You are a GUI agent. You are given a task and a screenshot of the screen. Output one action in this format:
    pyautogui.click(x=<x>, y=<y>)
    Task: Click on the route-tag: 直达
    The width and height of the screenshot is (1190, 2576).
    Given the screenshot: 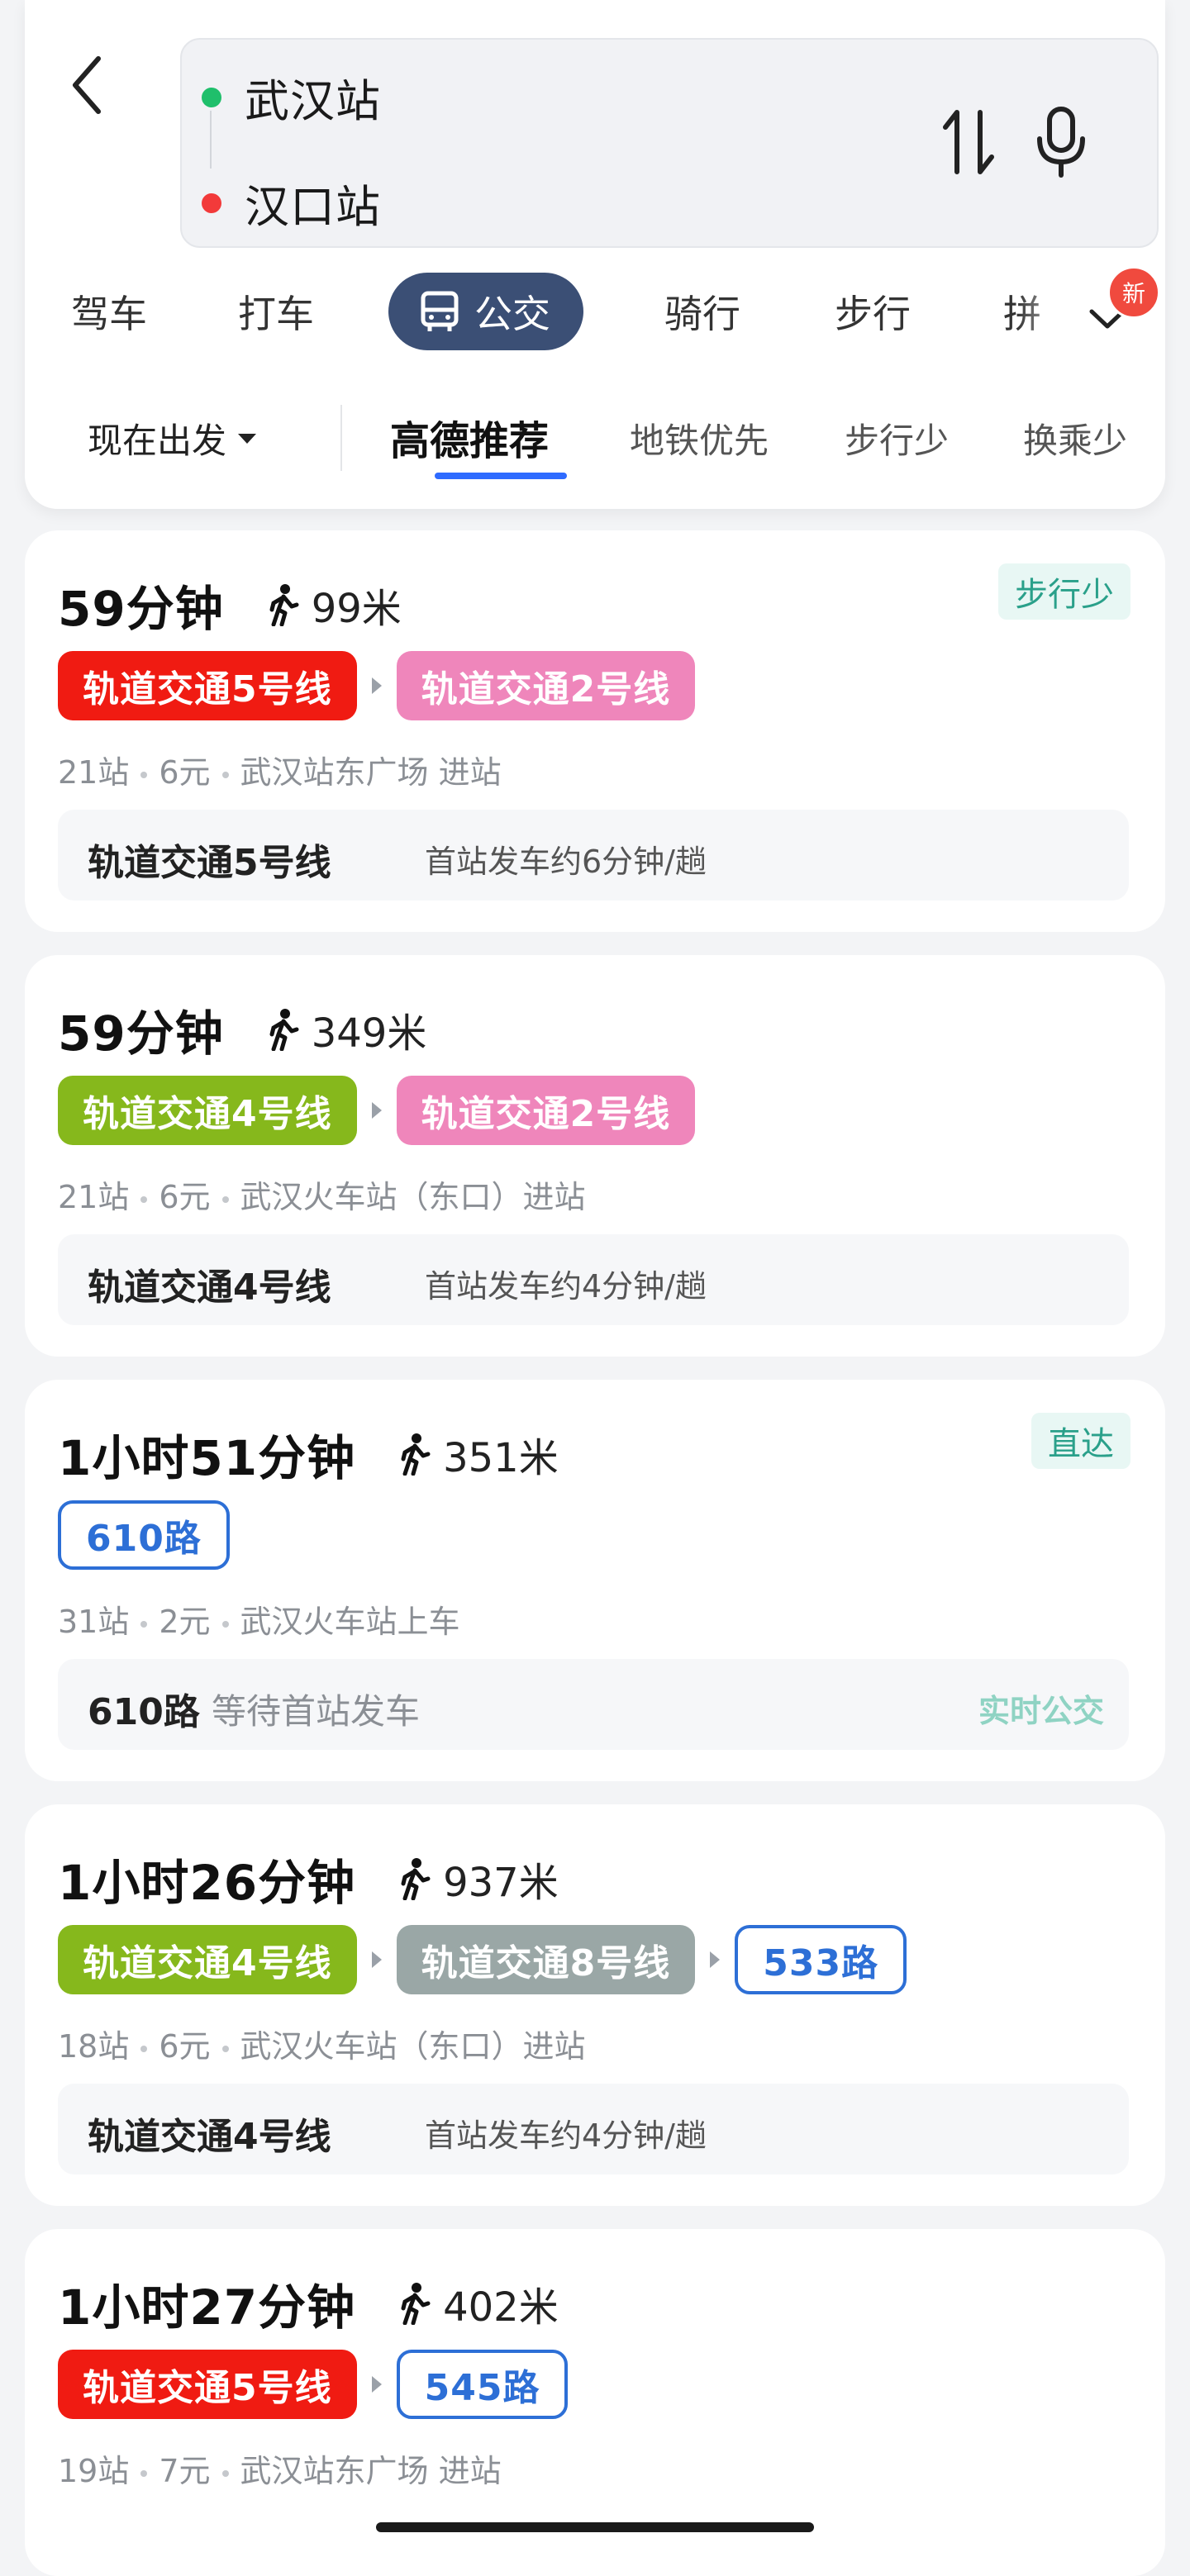 What is the action you would take?
    pyautogui.click(x=1080, y=1441)
    